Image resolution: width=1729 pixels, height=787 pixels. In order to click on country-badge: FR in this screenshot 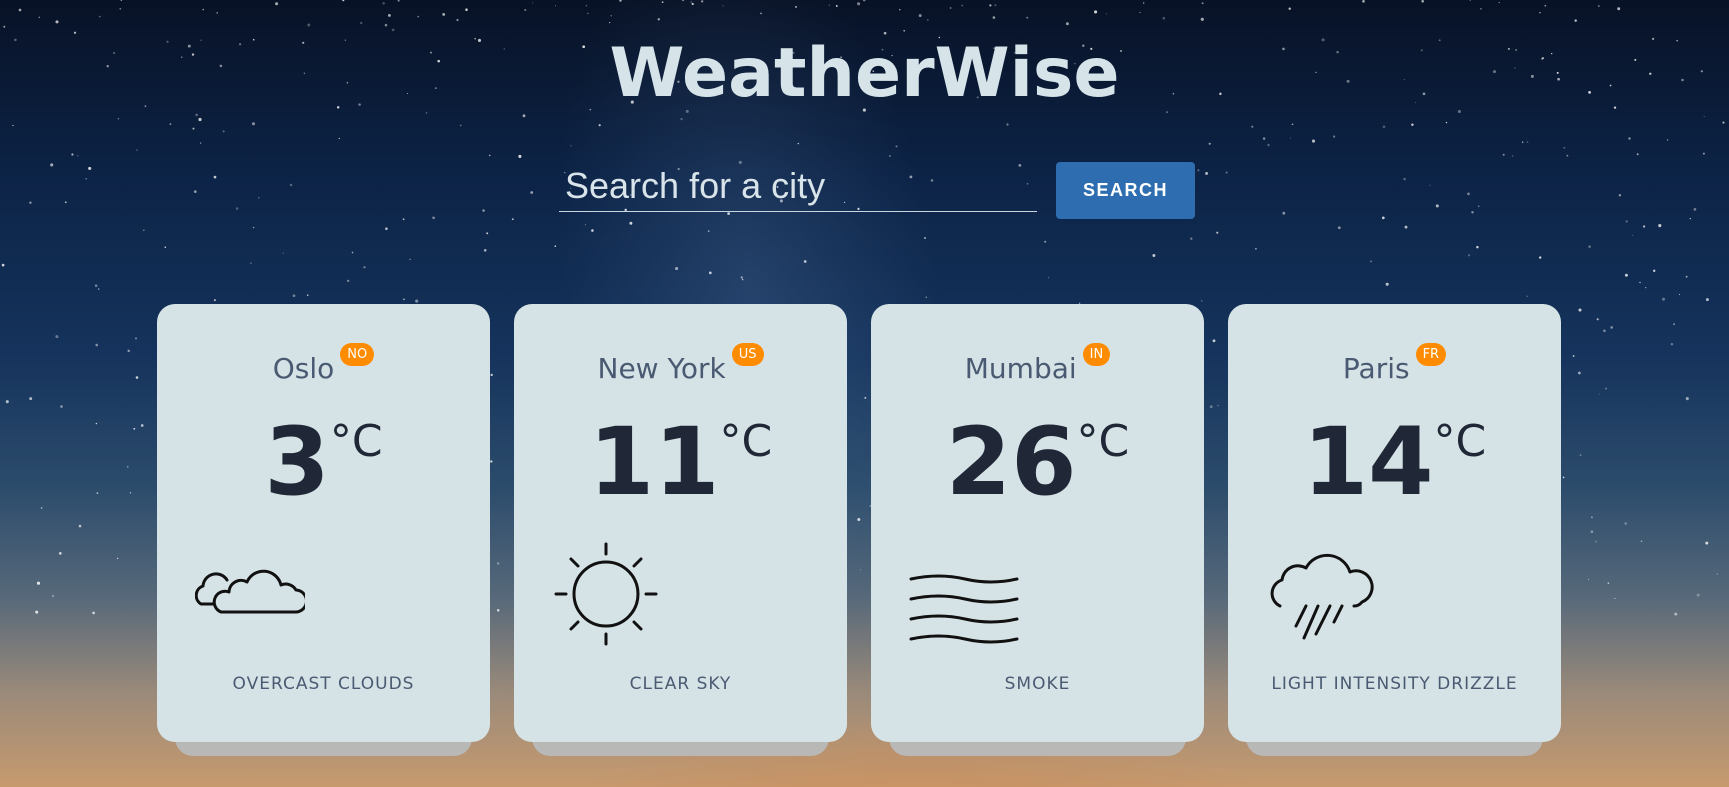, I will do `click(1431, 354)`.